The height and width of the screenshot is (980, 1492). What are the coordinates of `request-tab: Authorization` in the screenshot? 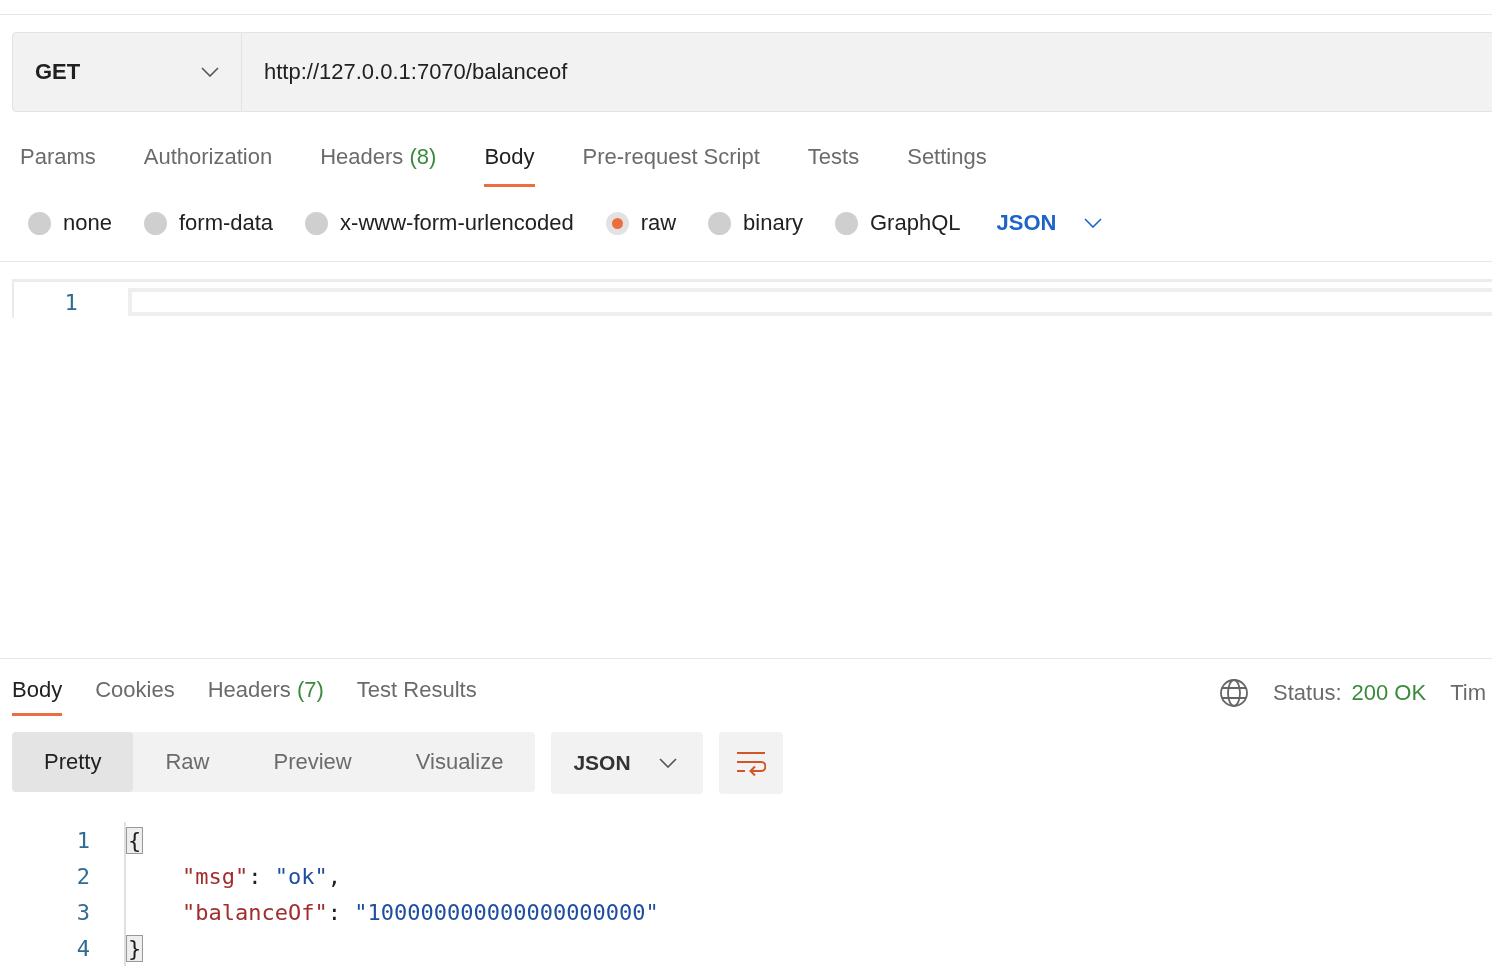 It's located at (208, 155).